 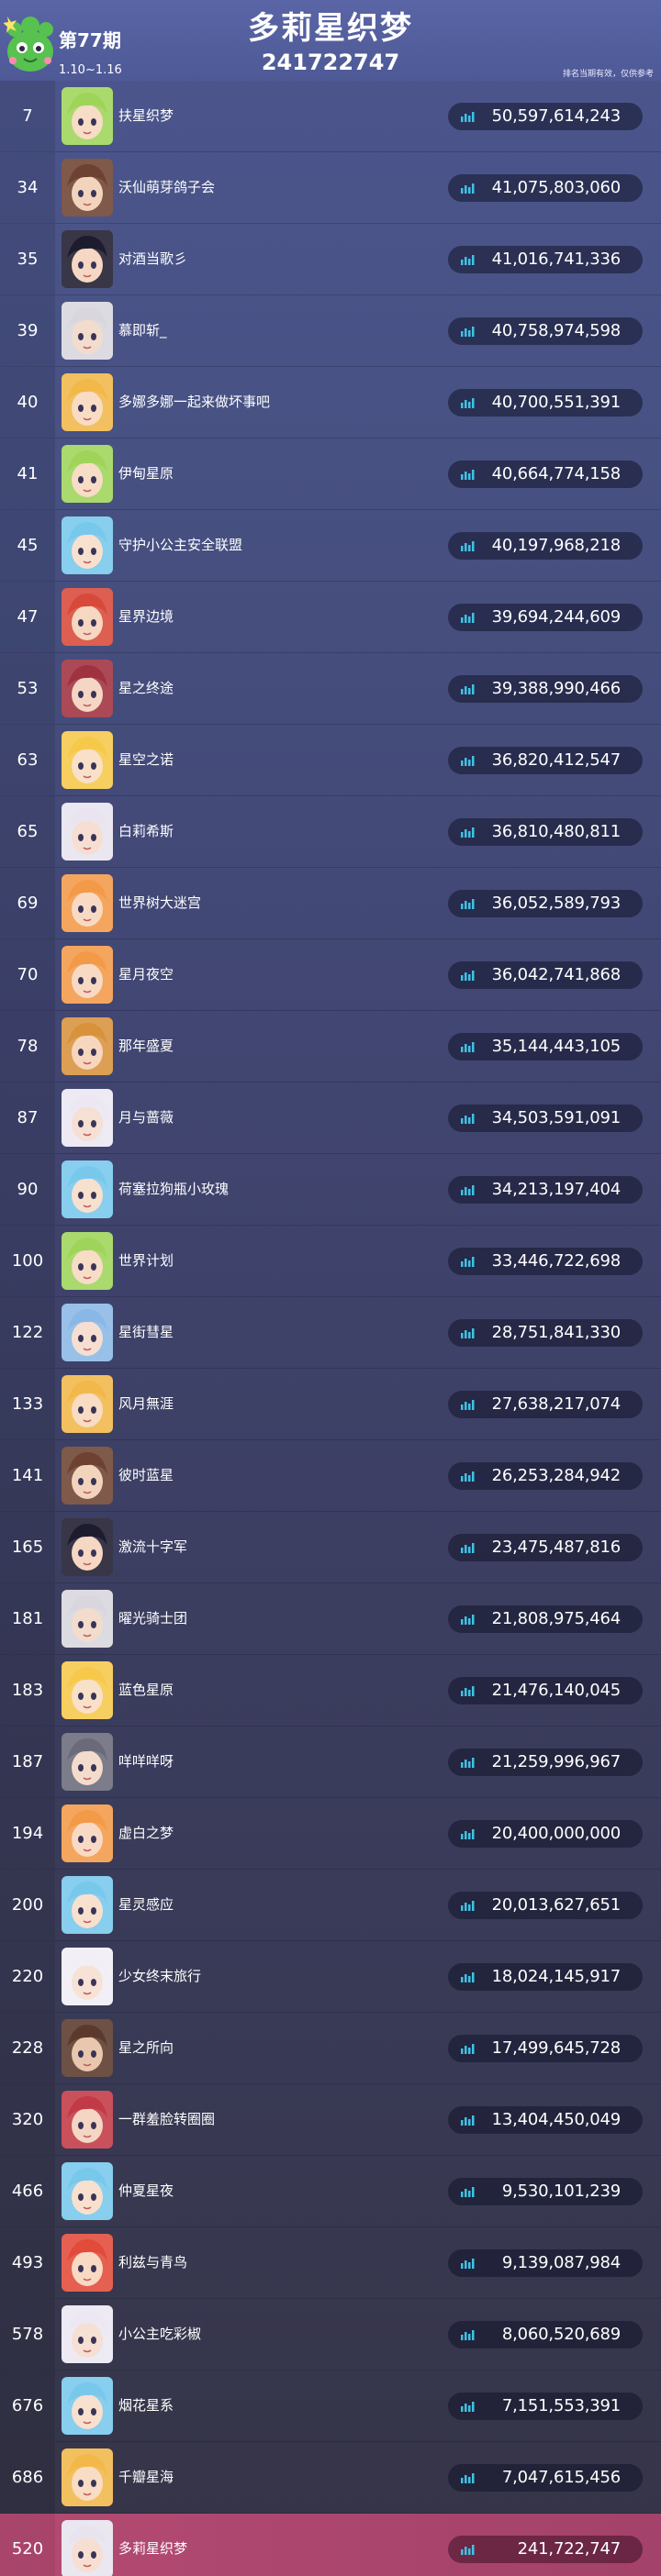 I want to click on score-value: 50,597,614,243, so click(x=556, y=116).